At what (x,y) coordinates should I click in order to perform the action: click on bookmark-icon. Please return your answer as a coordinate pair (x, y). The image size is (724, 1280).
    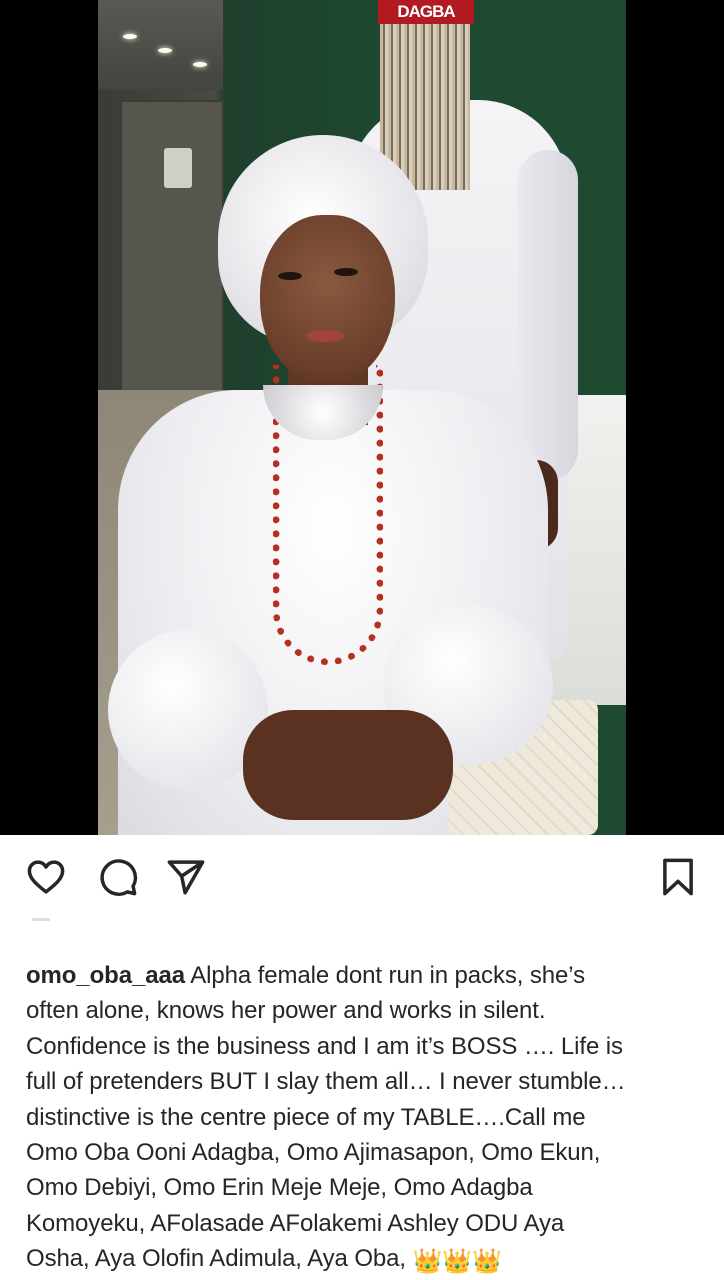
    Looking at the image, I should click on (678, 877).